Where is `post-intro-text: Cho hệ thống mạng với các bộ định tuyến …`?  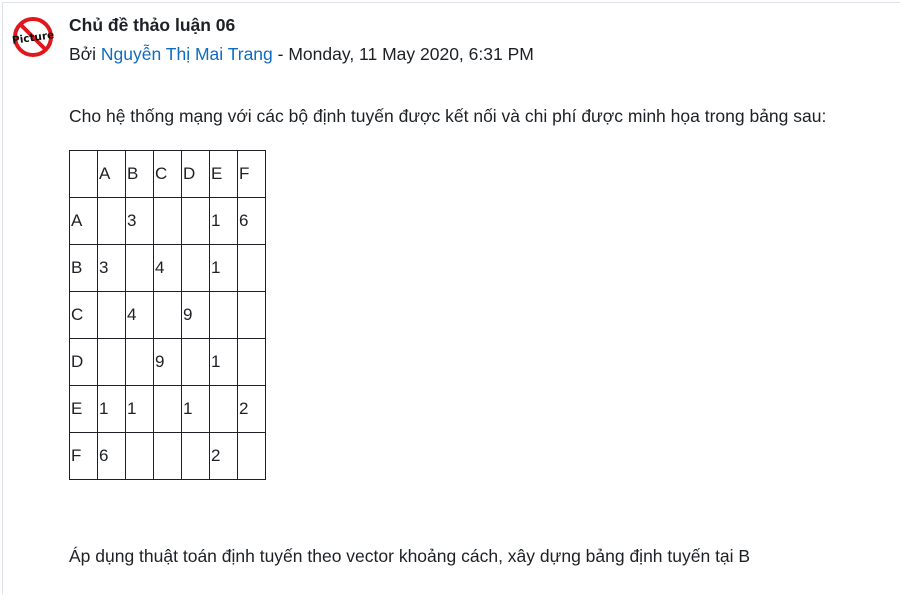
post-intro-text: Cho hệ thống mạng với các bộ định tuyến … is located at coordinates (448, 116).